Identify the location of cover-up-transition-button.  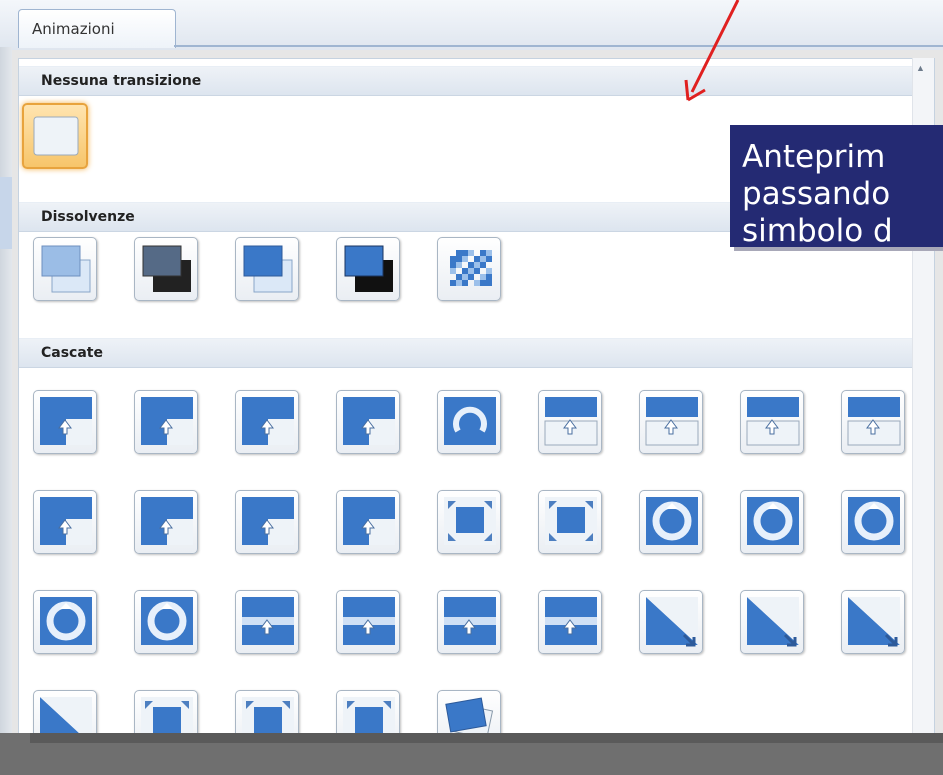
(368, 422).